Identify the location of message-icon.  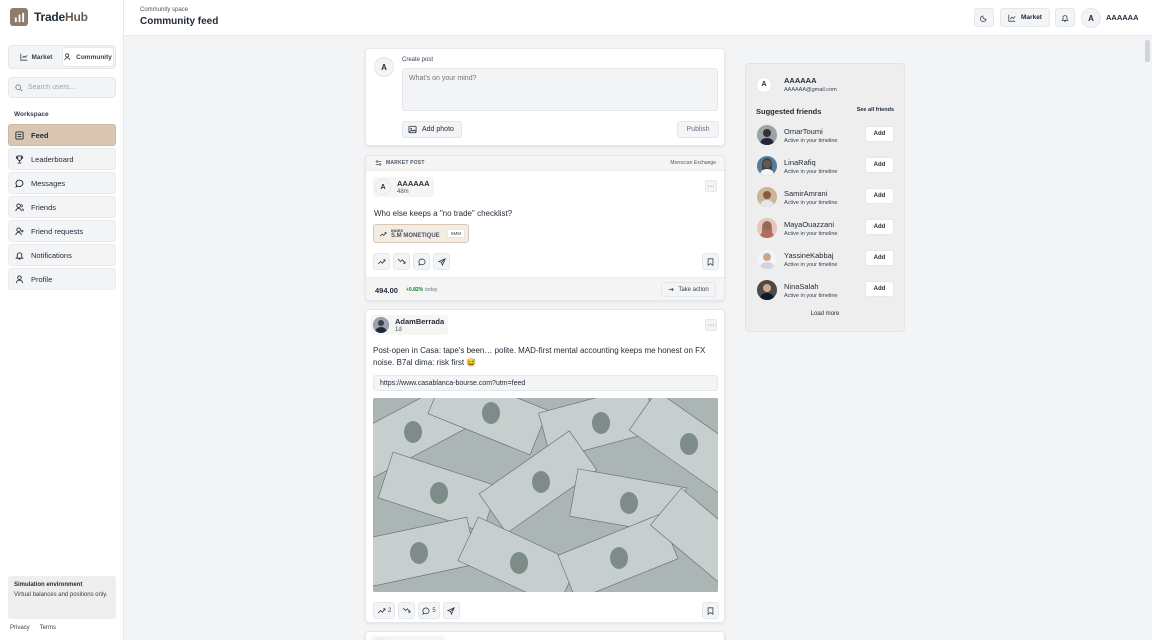
(19, 183).